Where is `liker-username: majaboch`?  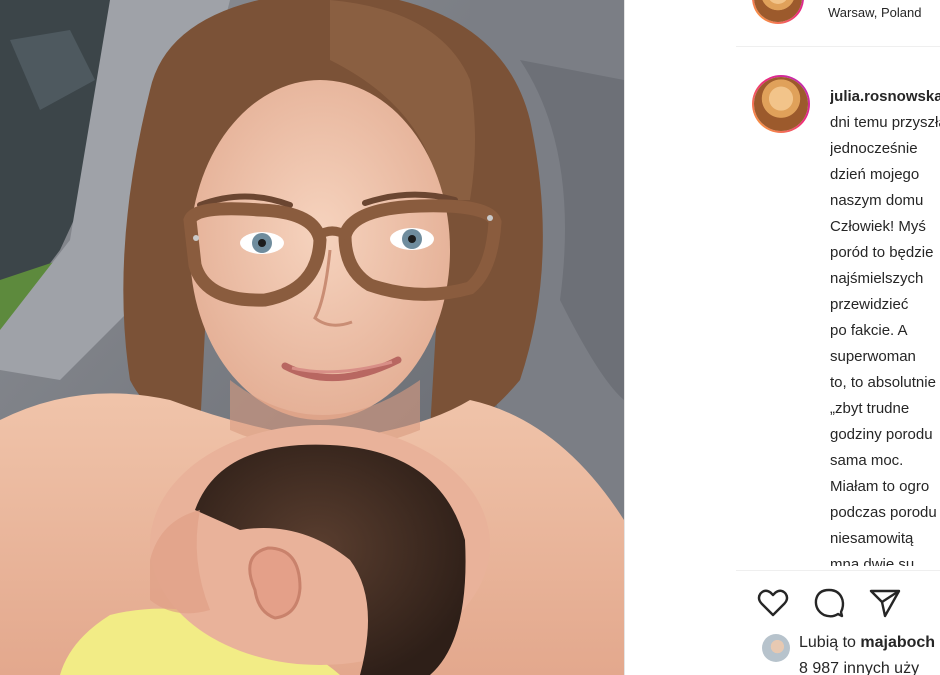 liker-username: majaboch is located at coordinates (897, 642).